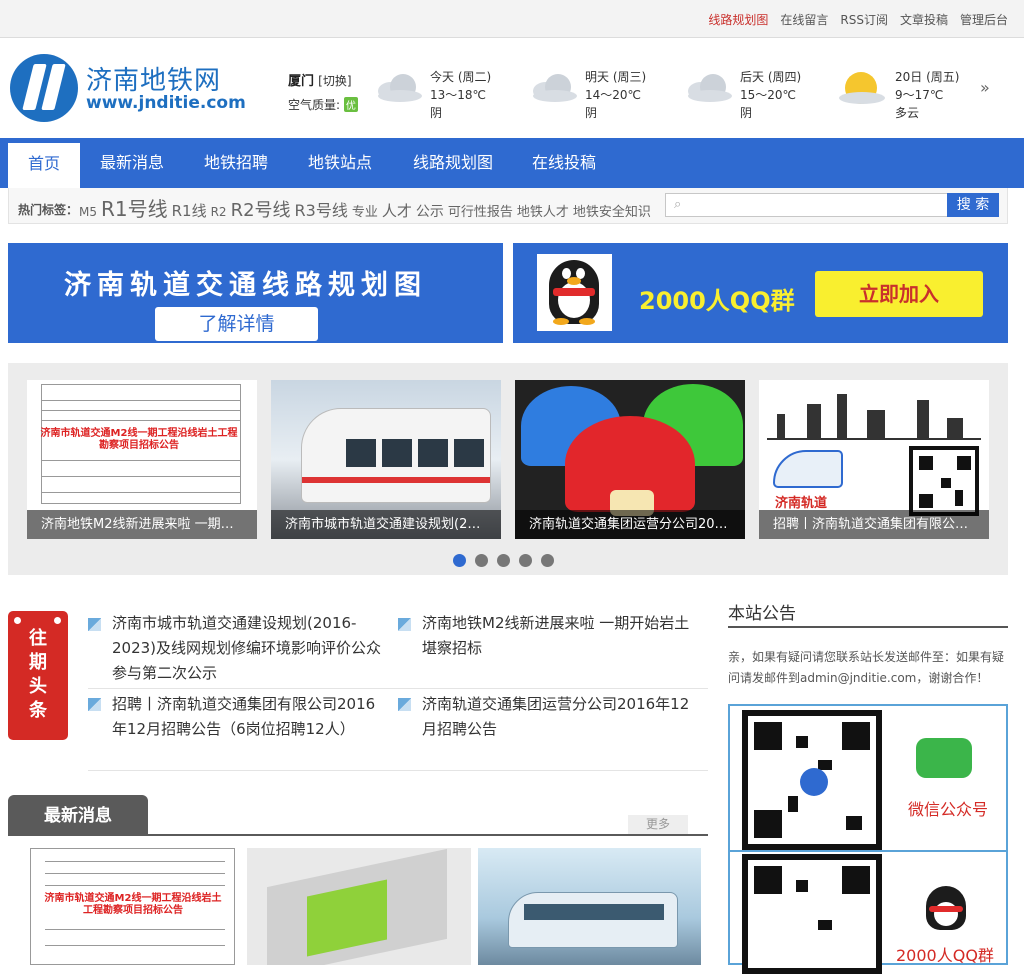 The image size is (1024, 974). I want to click on top-link-route-map: 线路规划图, so click(738, 19).